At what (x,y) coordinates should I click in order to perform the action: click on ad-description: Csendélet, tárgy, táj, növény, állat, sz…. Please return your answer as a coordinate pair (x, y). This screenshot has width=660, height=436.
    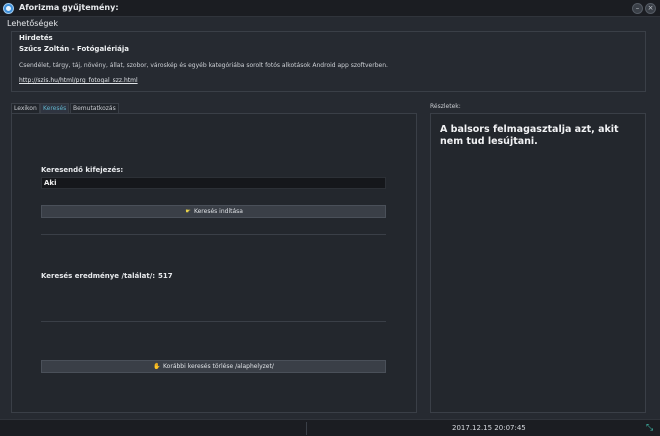
    Looking at the image, I should click on (203, 65).